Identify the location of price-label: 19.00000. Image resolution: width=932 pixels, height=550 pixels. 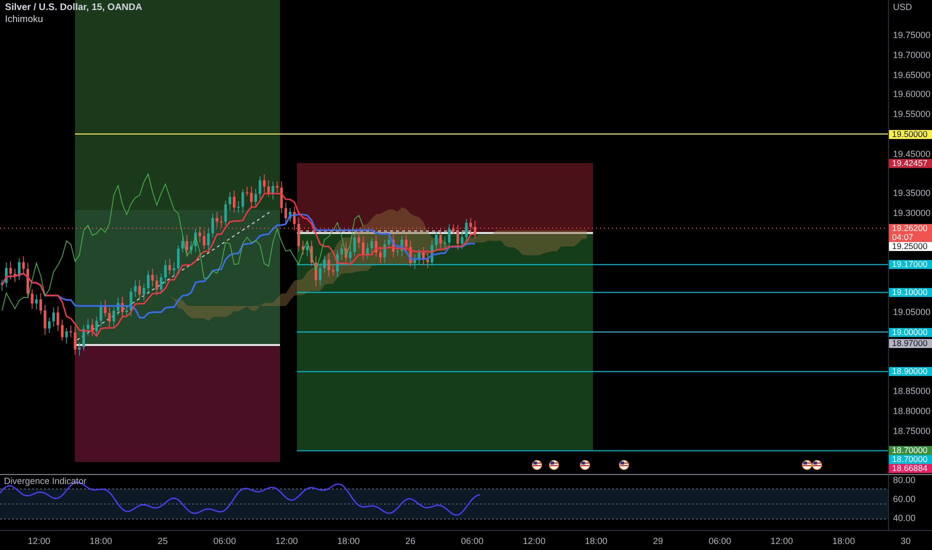
(910, 332).